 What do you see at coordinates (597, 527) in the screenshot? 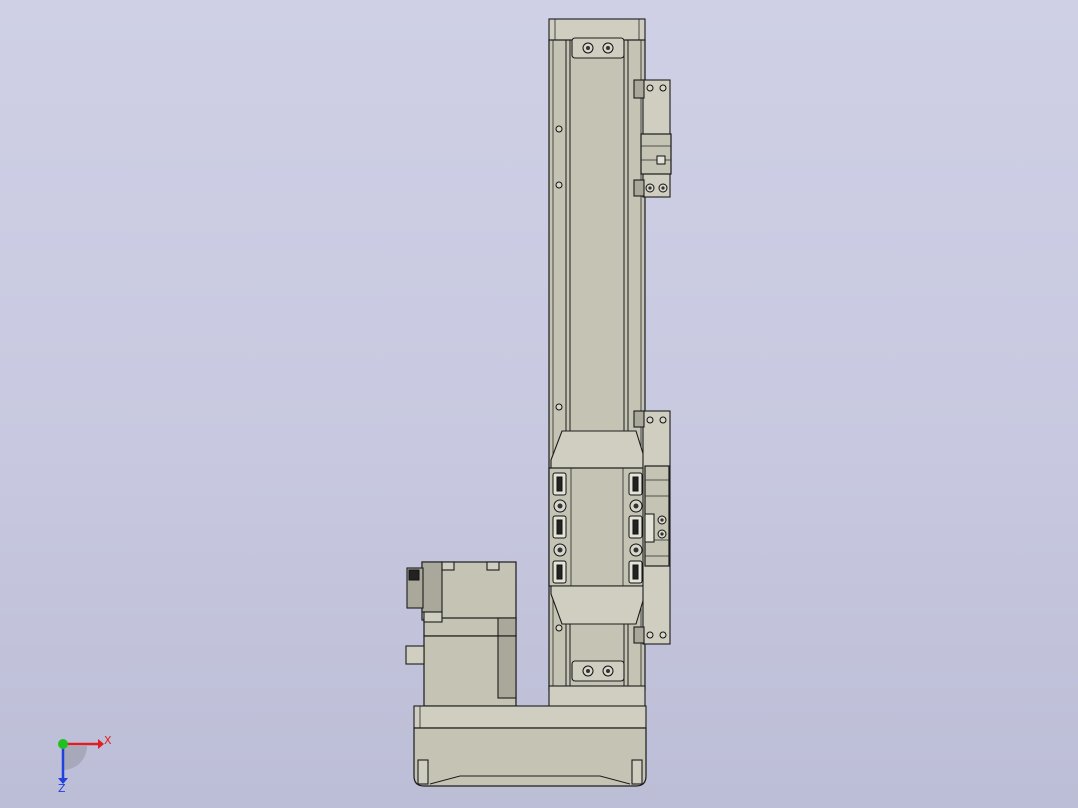
I see `carriage` at bounding box center [597, 527].